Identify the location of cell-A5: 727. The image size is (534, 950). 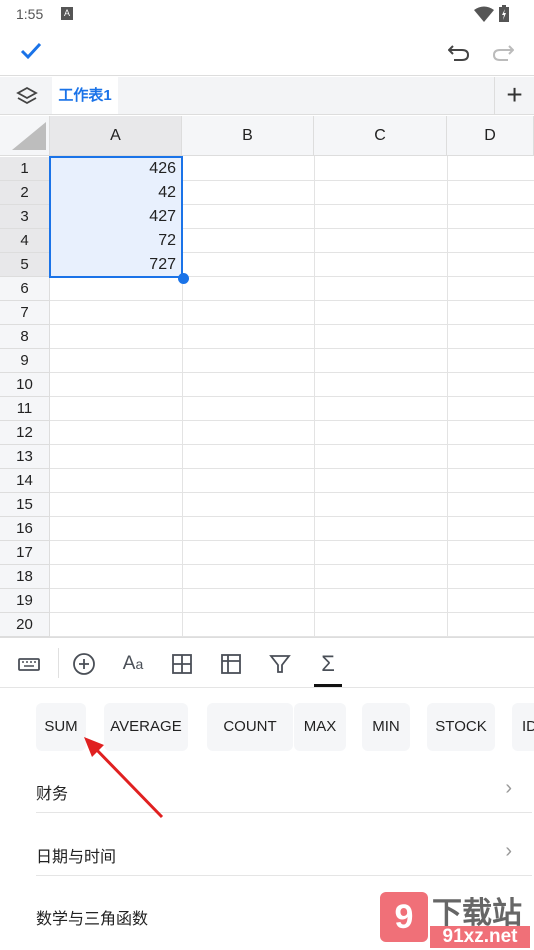
(116, 265).